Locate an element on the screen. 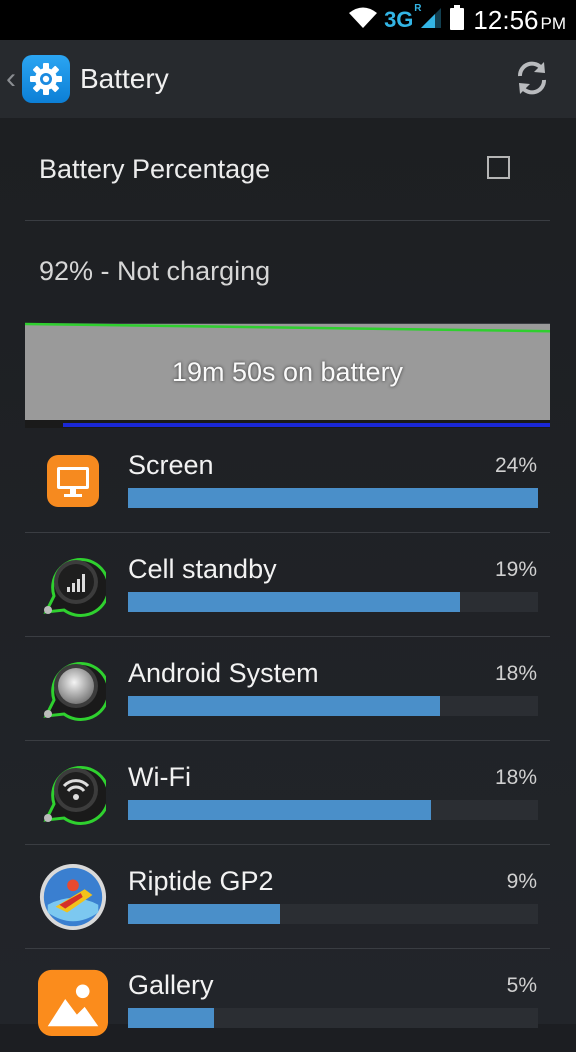 The height and width of the screenshot is (1052, 576). wifi-status-icon is located at coordinates (363, 20).